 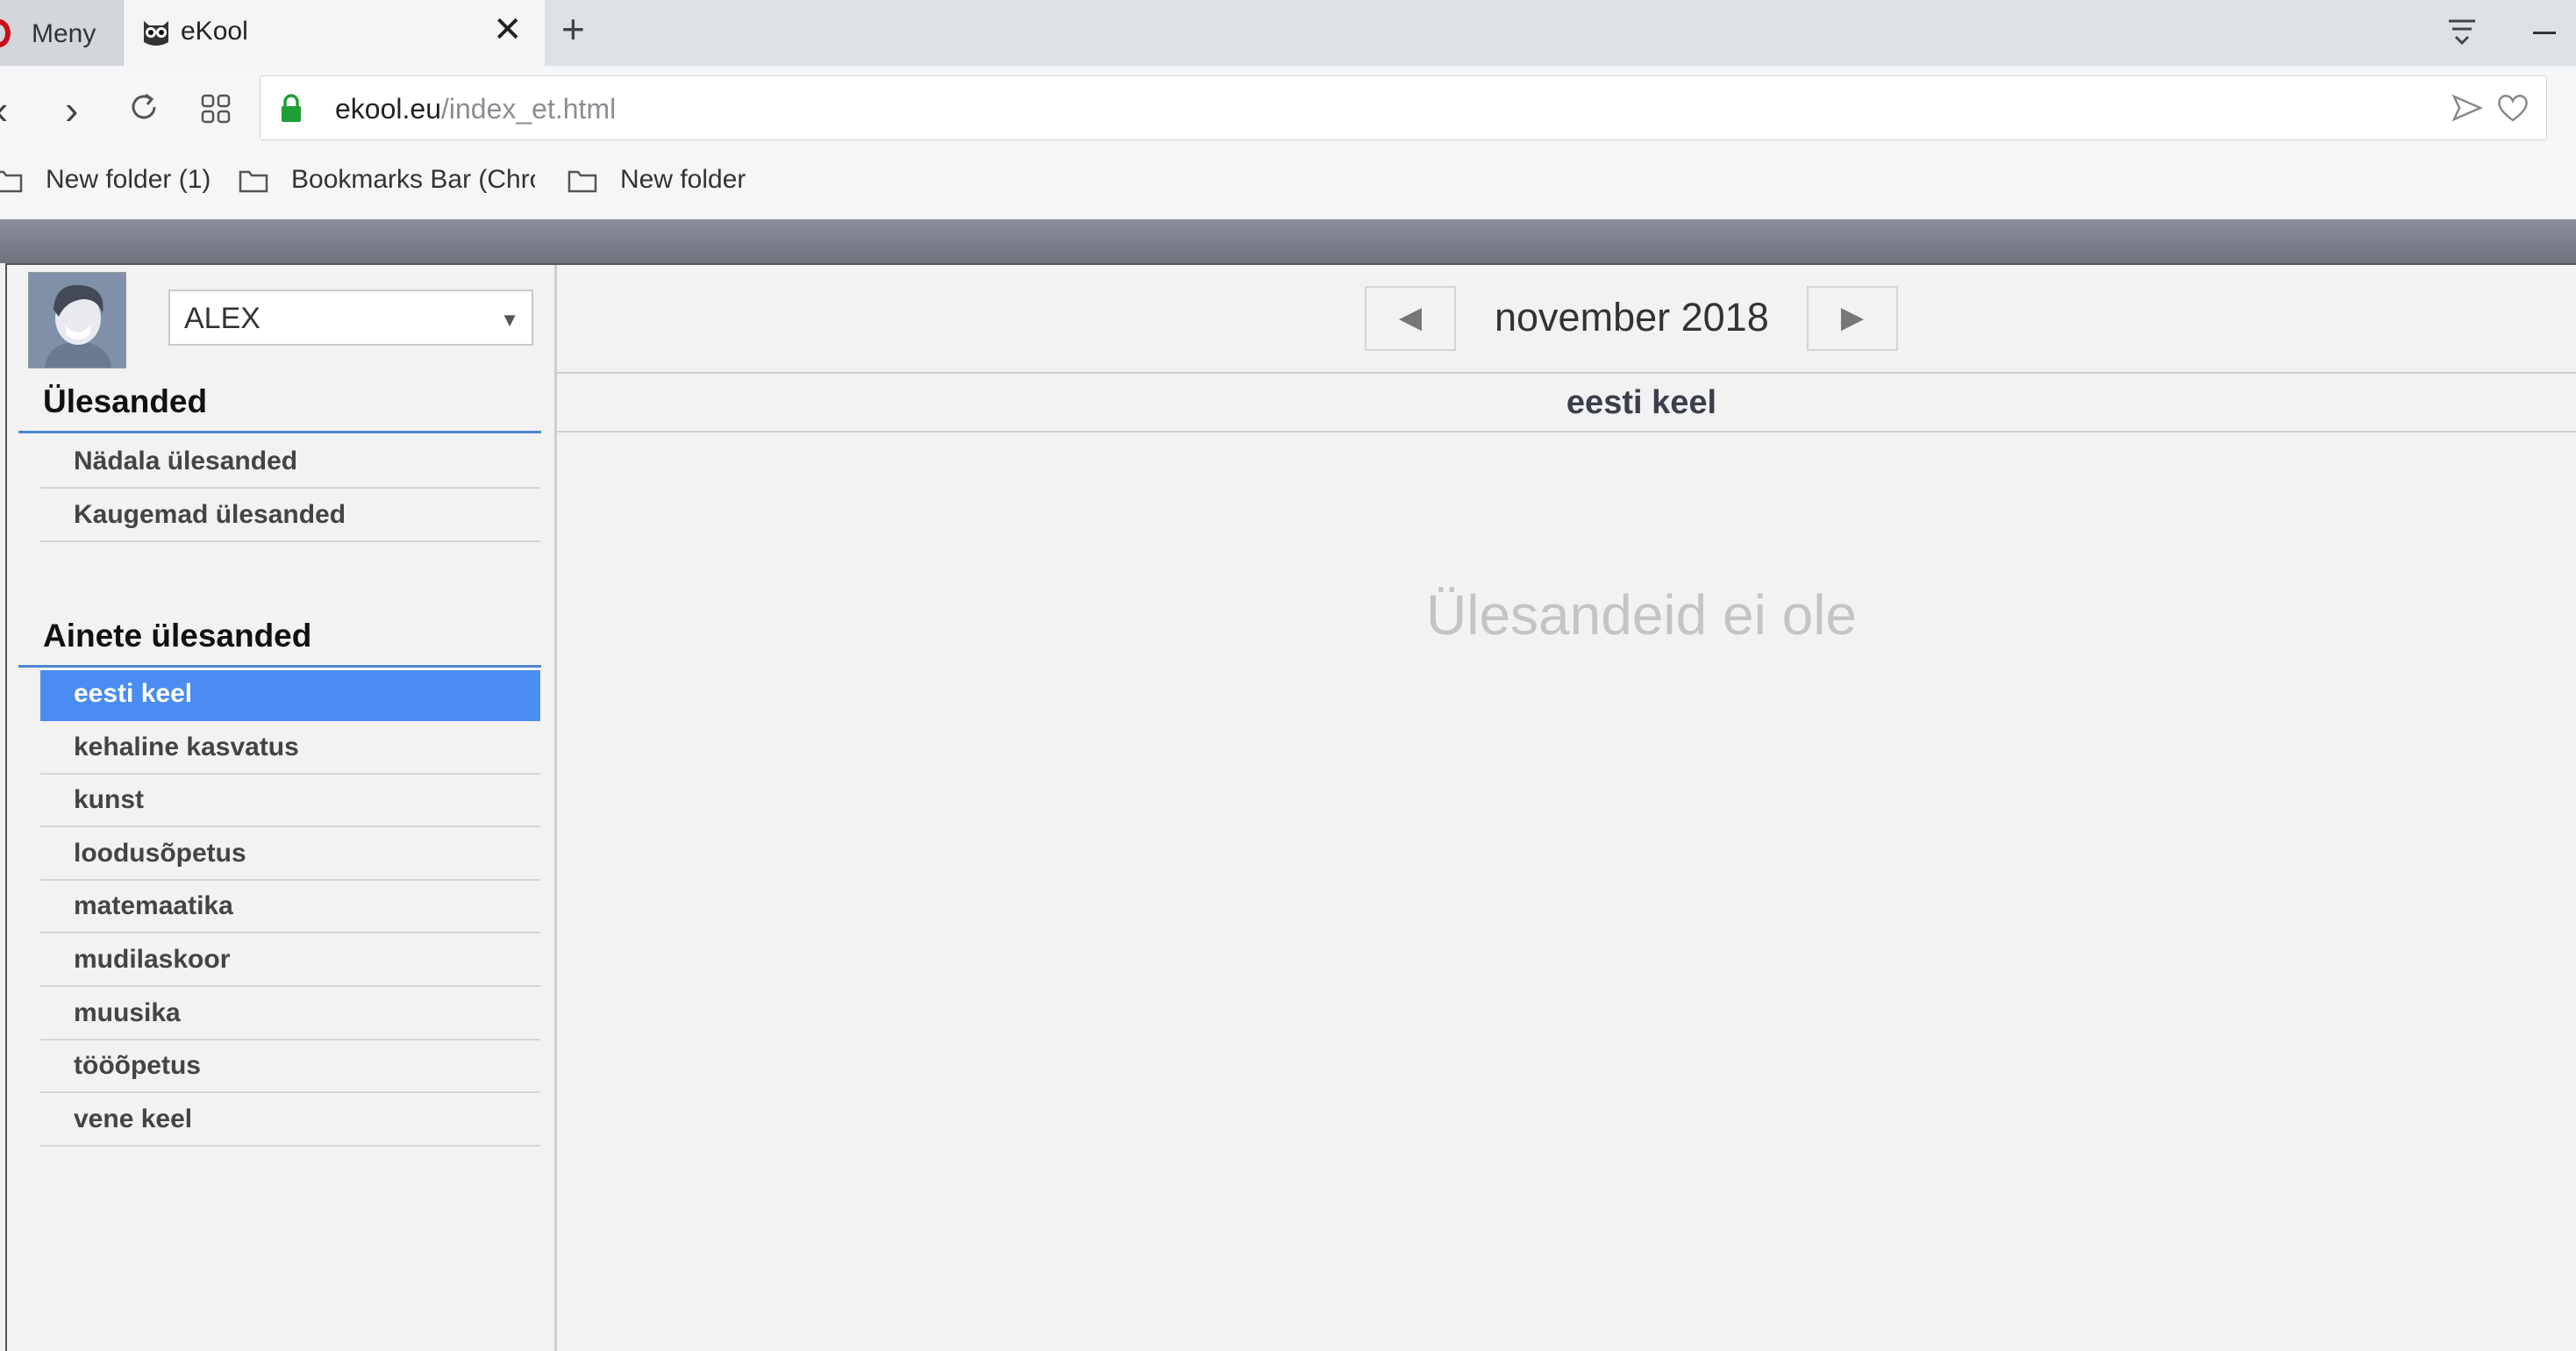 What do you see at coordinates (1642, 403) in the screenshot?
I see `subject-title: eesti keel` at bounding box center [1642, 403].